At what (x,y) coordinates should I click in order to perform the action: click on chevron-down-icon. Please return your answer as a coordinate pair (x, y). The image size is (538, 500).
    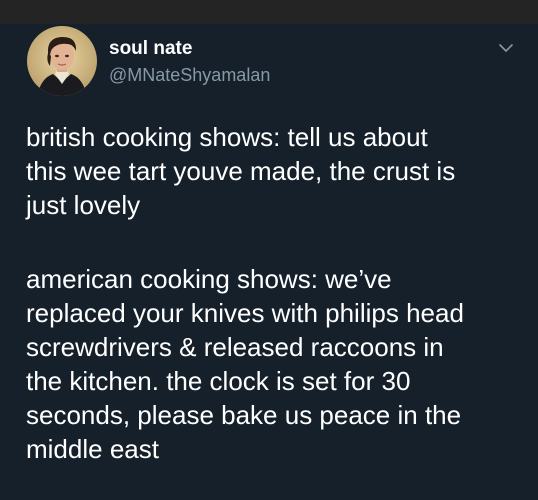
    Looking at the image, I should click on (506, 48).